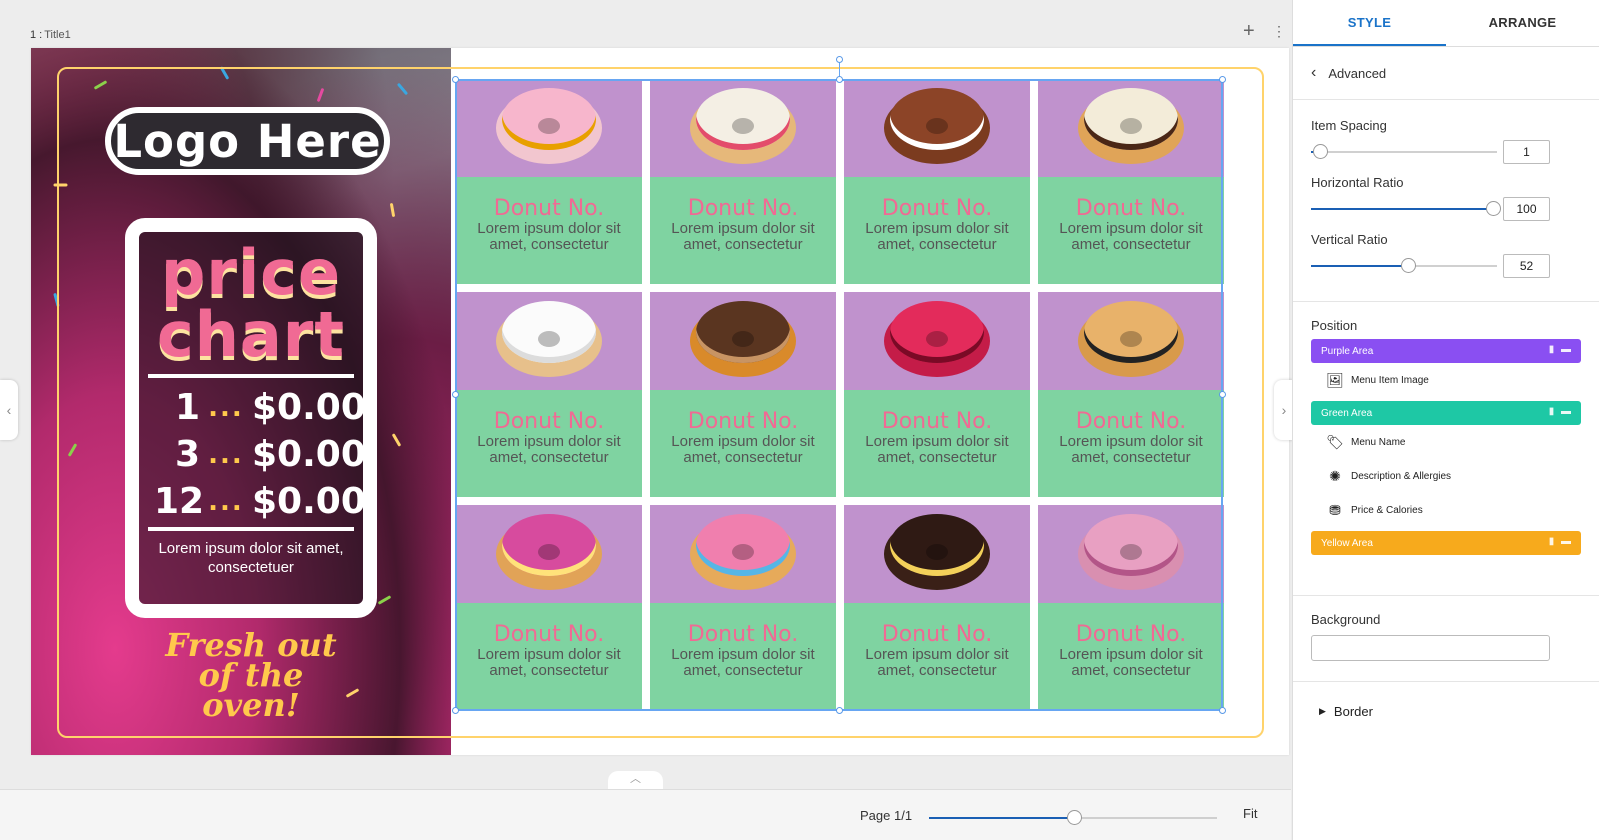  I want to click on area-child-item: ⛃ Price & Calories, so click(1446, 510).